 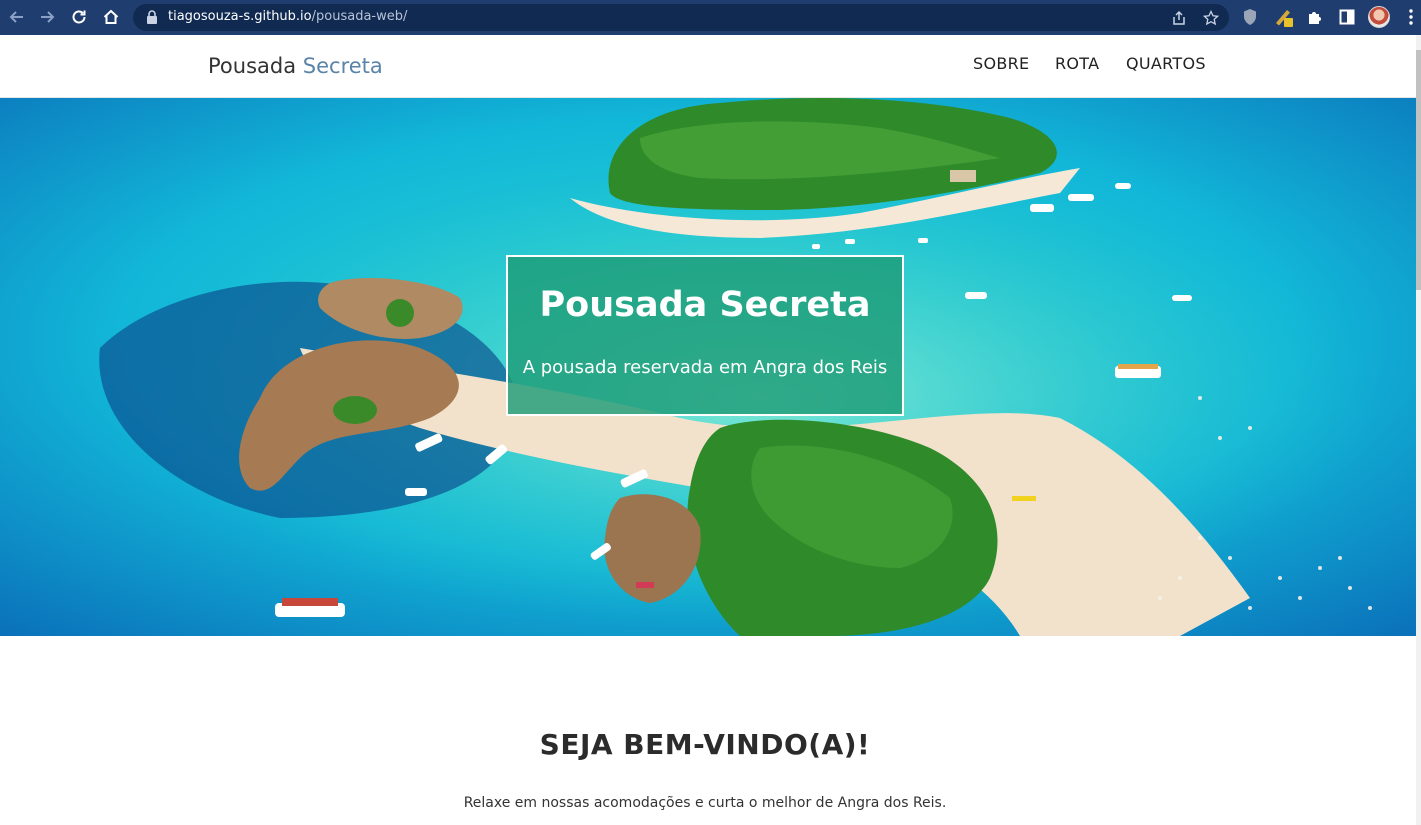 I want to click on lock-icon, so click(x=152, y=17).